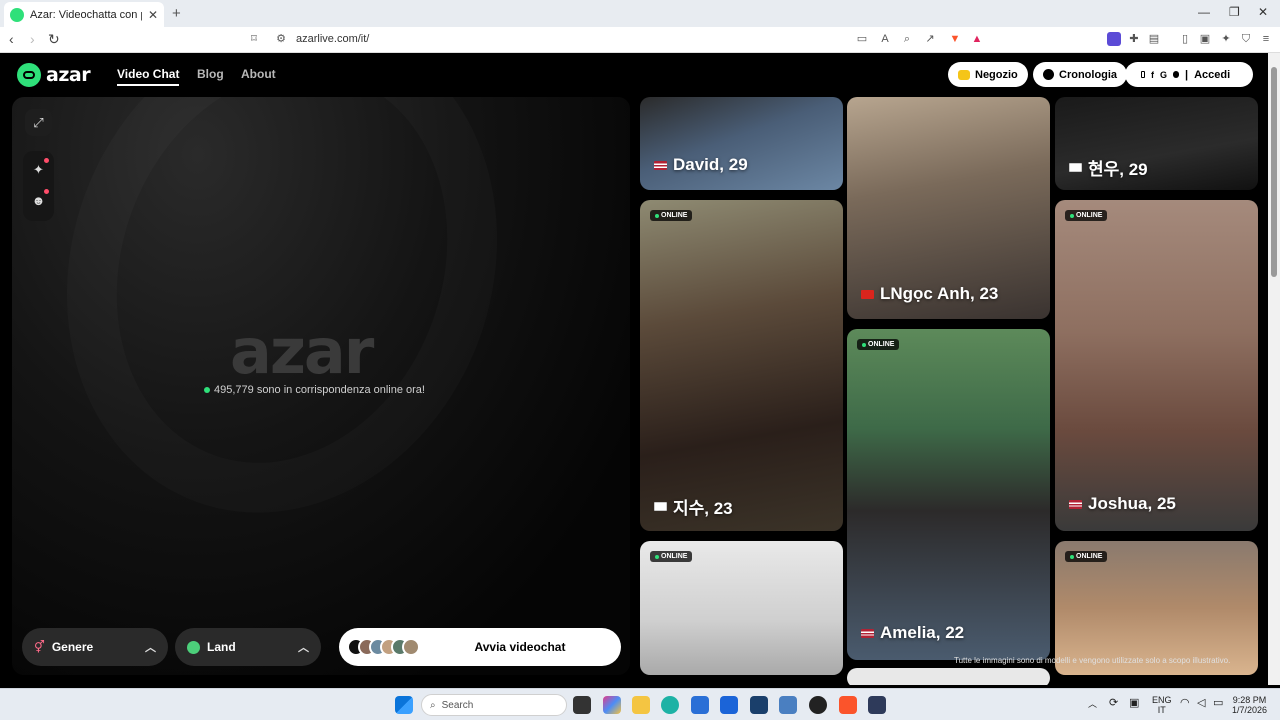 This screenshot has height=720, width=1280. Describe the element at coordinates (38, 122) in the screenshot. I see `fullscreen-icon: ⤢` at that location.